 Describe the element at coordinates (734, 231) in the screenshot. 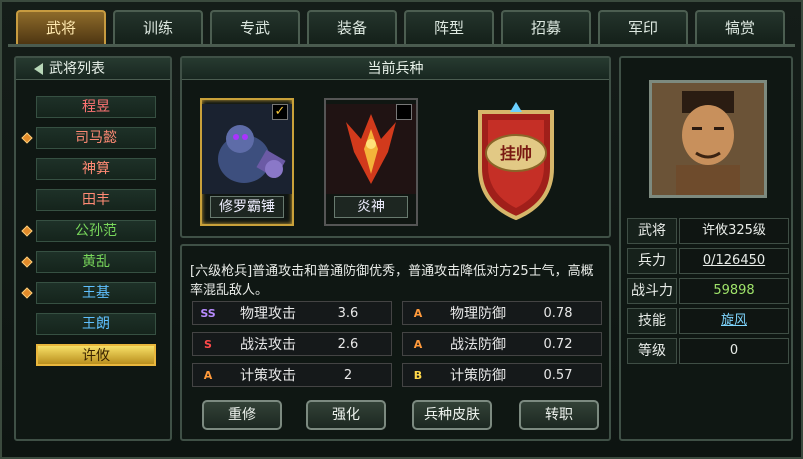

I see `info-value: 许攸325级` at that location.